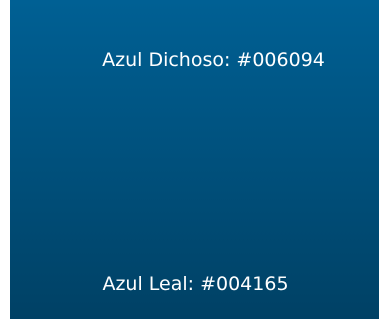  What do you see at coordinates (213, 60) in the screenshot?
I see `top-color-label: Azul Dichoso: #006094` at bounding box center [213, 60].